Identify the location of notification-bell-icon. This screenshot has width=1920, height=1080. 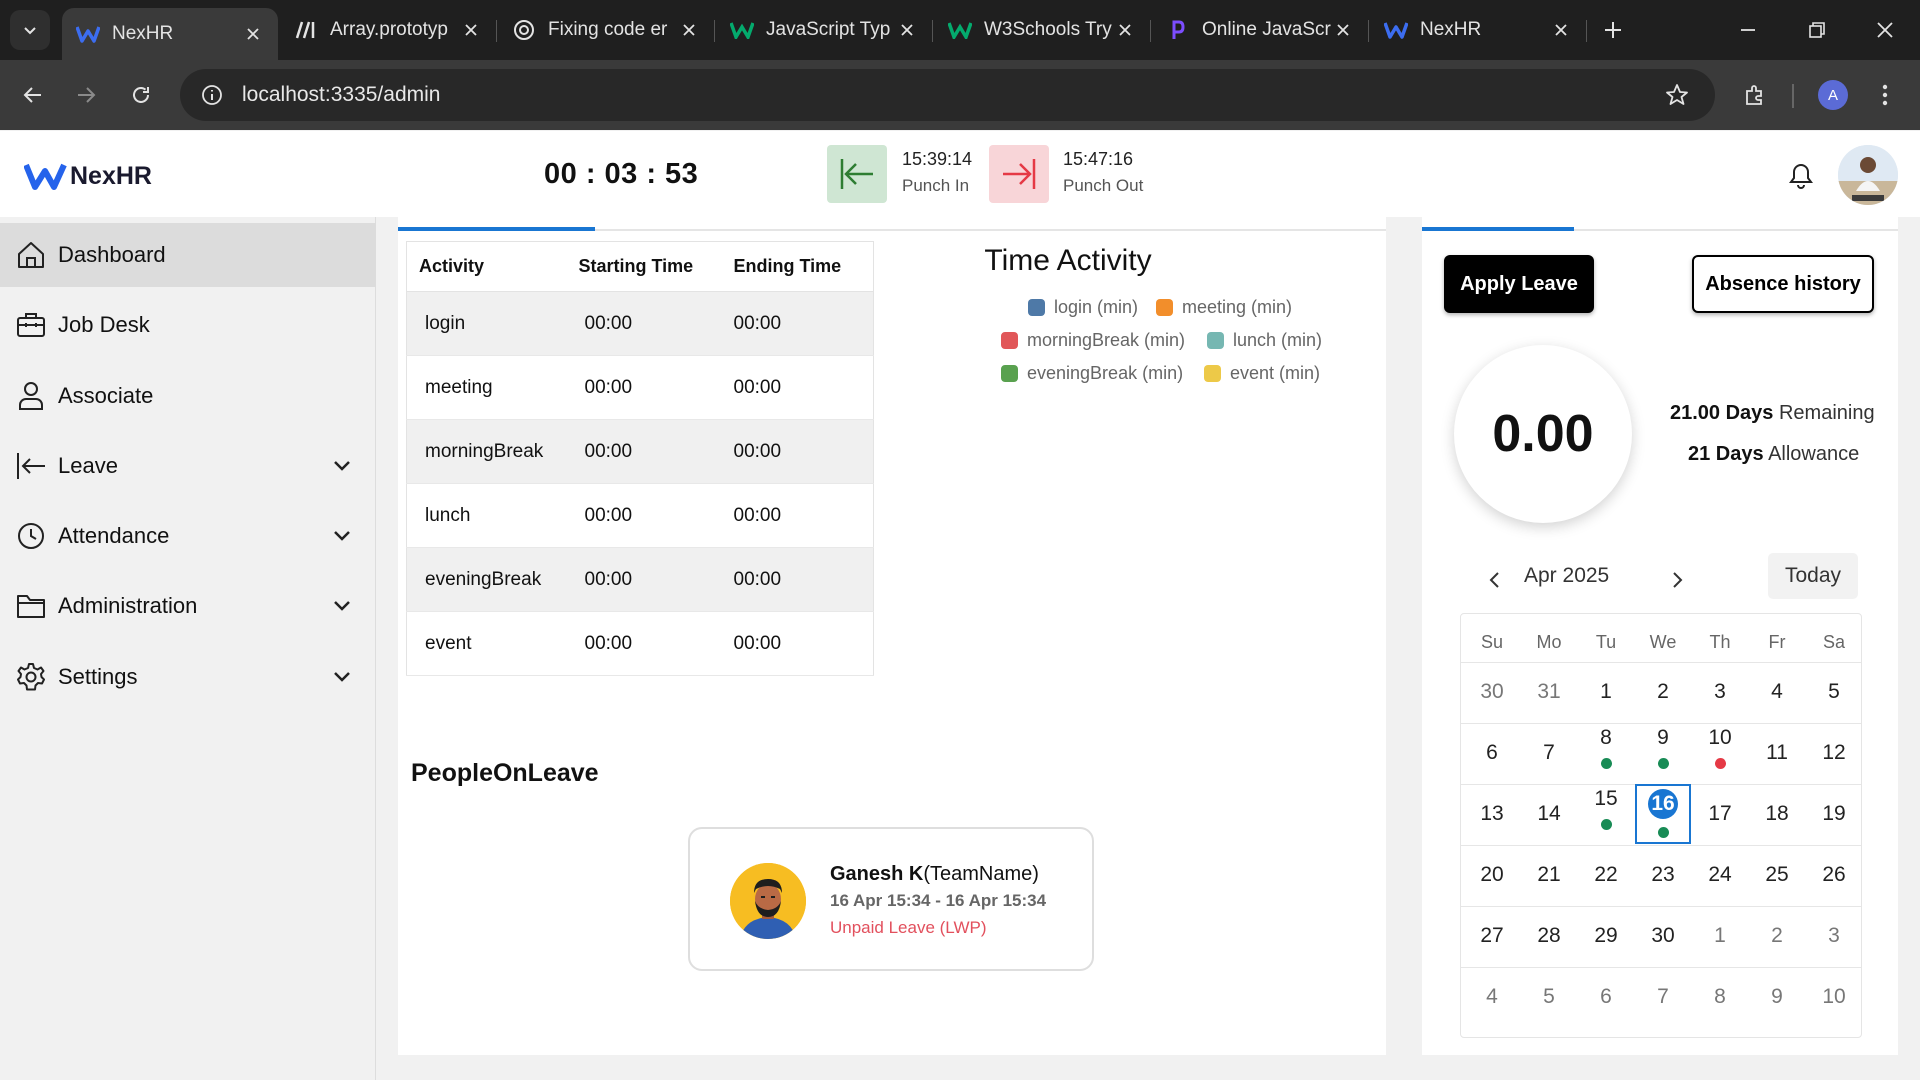
(1801, 176).